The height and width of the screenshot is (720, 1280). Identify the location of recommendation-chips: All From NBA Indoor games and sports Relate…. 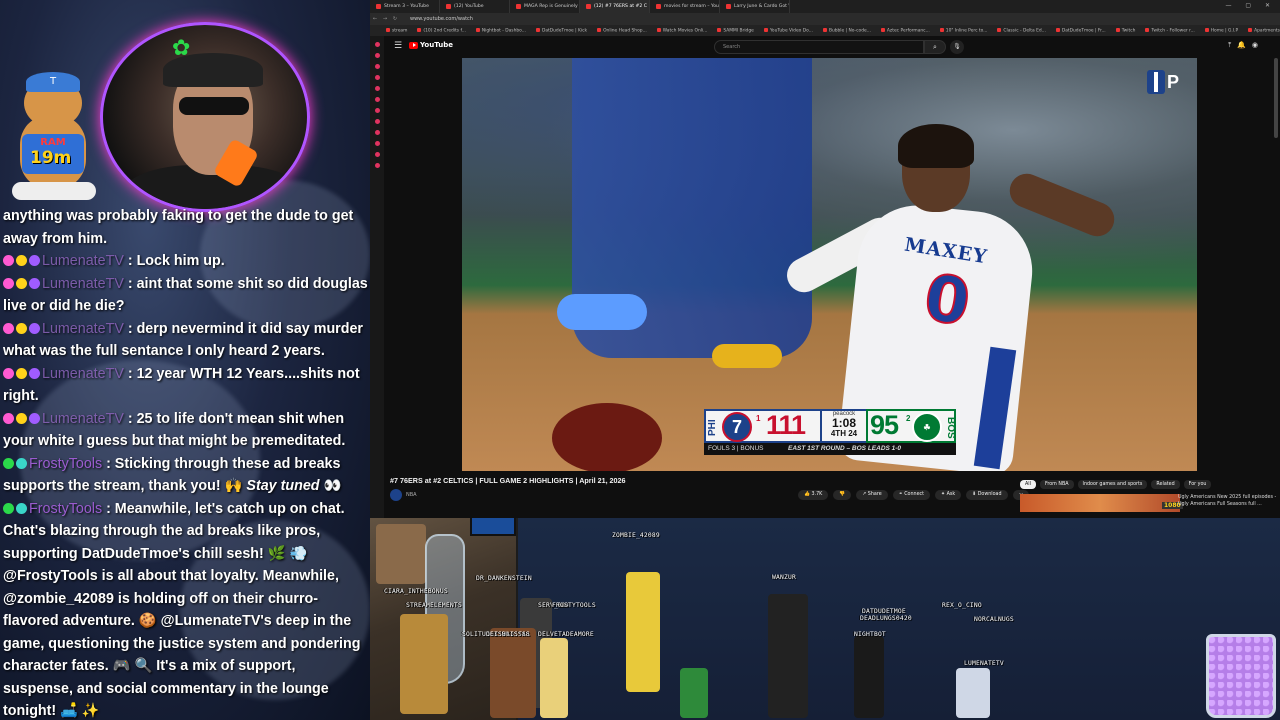
(1116, 484).